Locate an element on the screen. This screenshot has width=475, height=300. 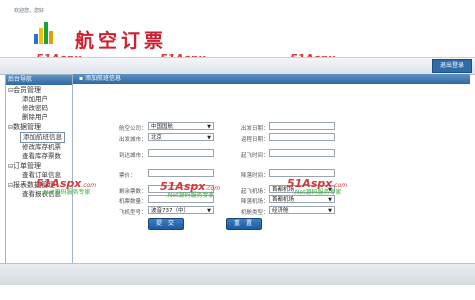
takeoff-time-input is located at coordinates (302, 153).